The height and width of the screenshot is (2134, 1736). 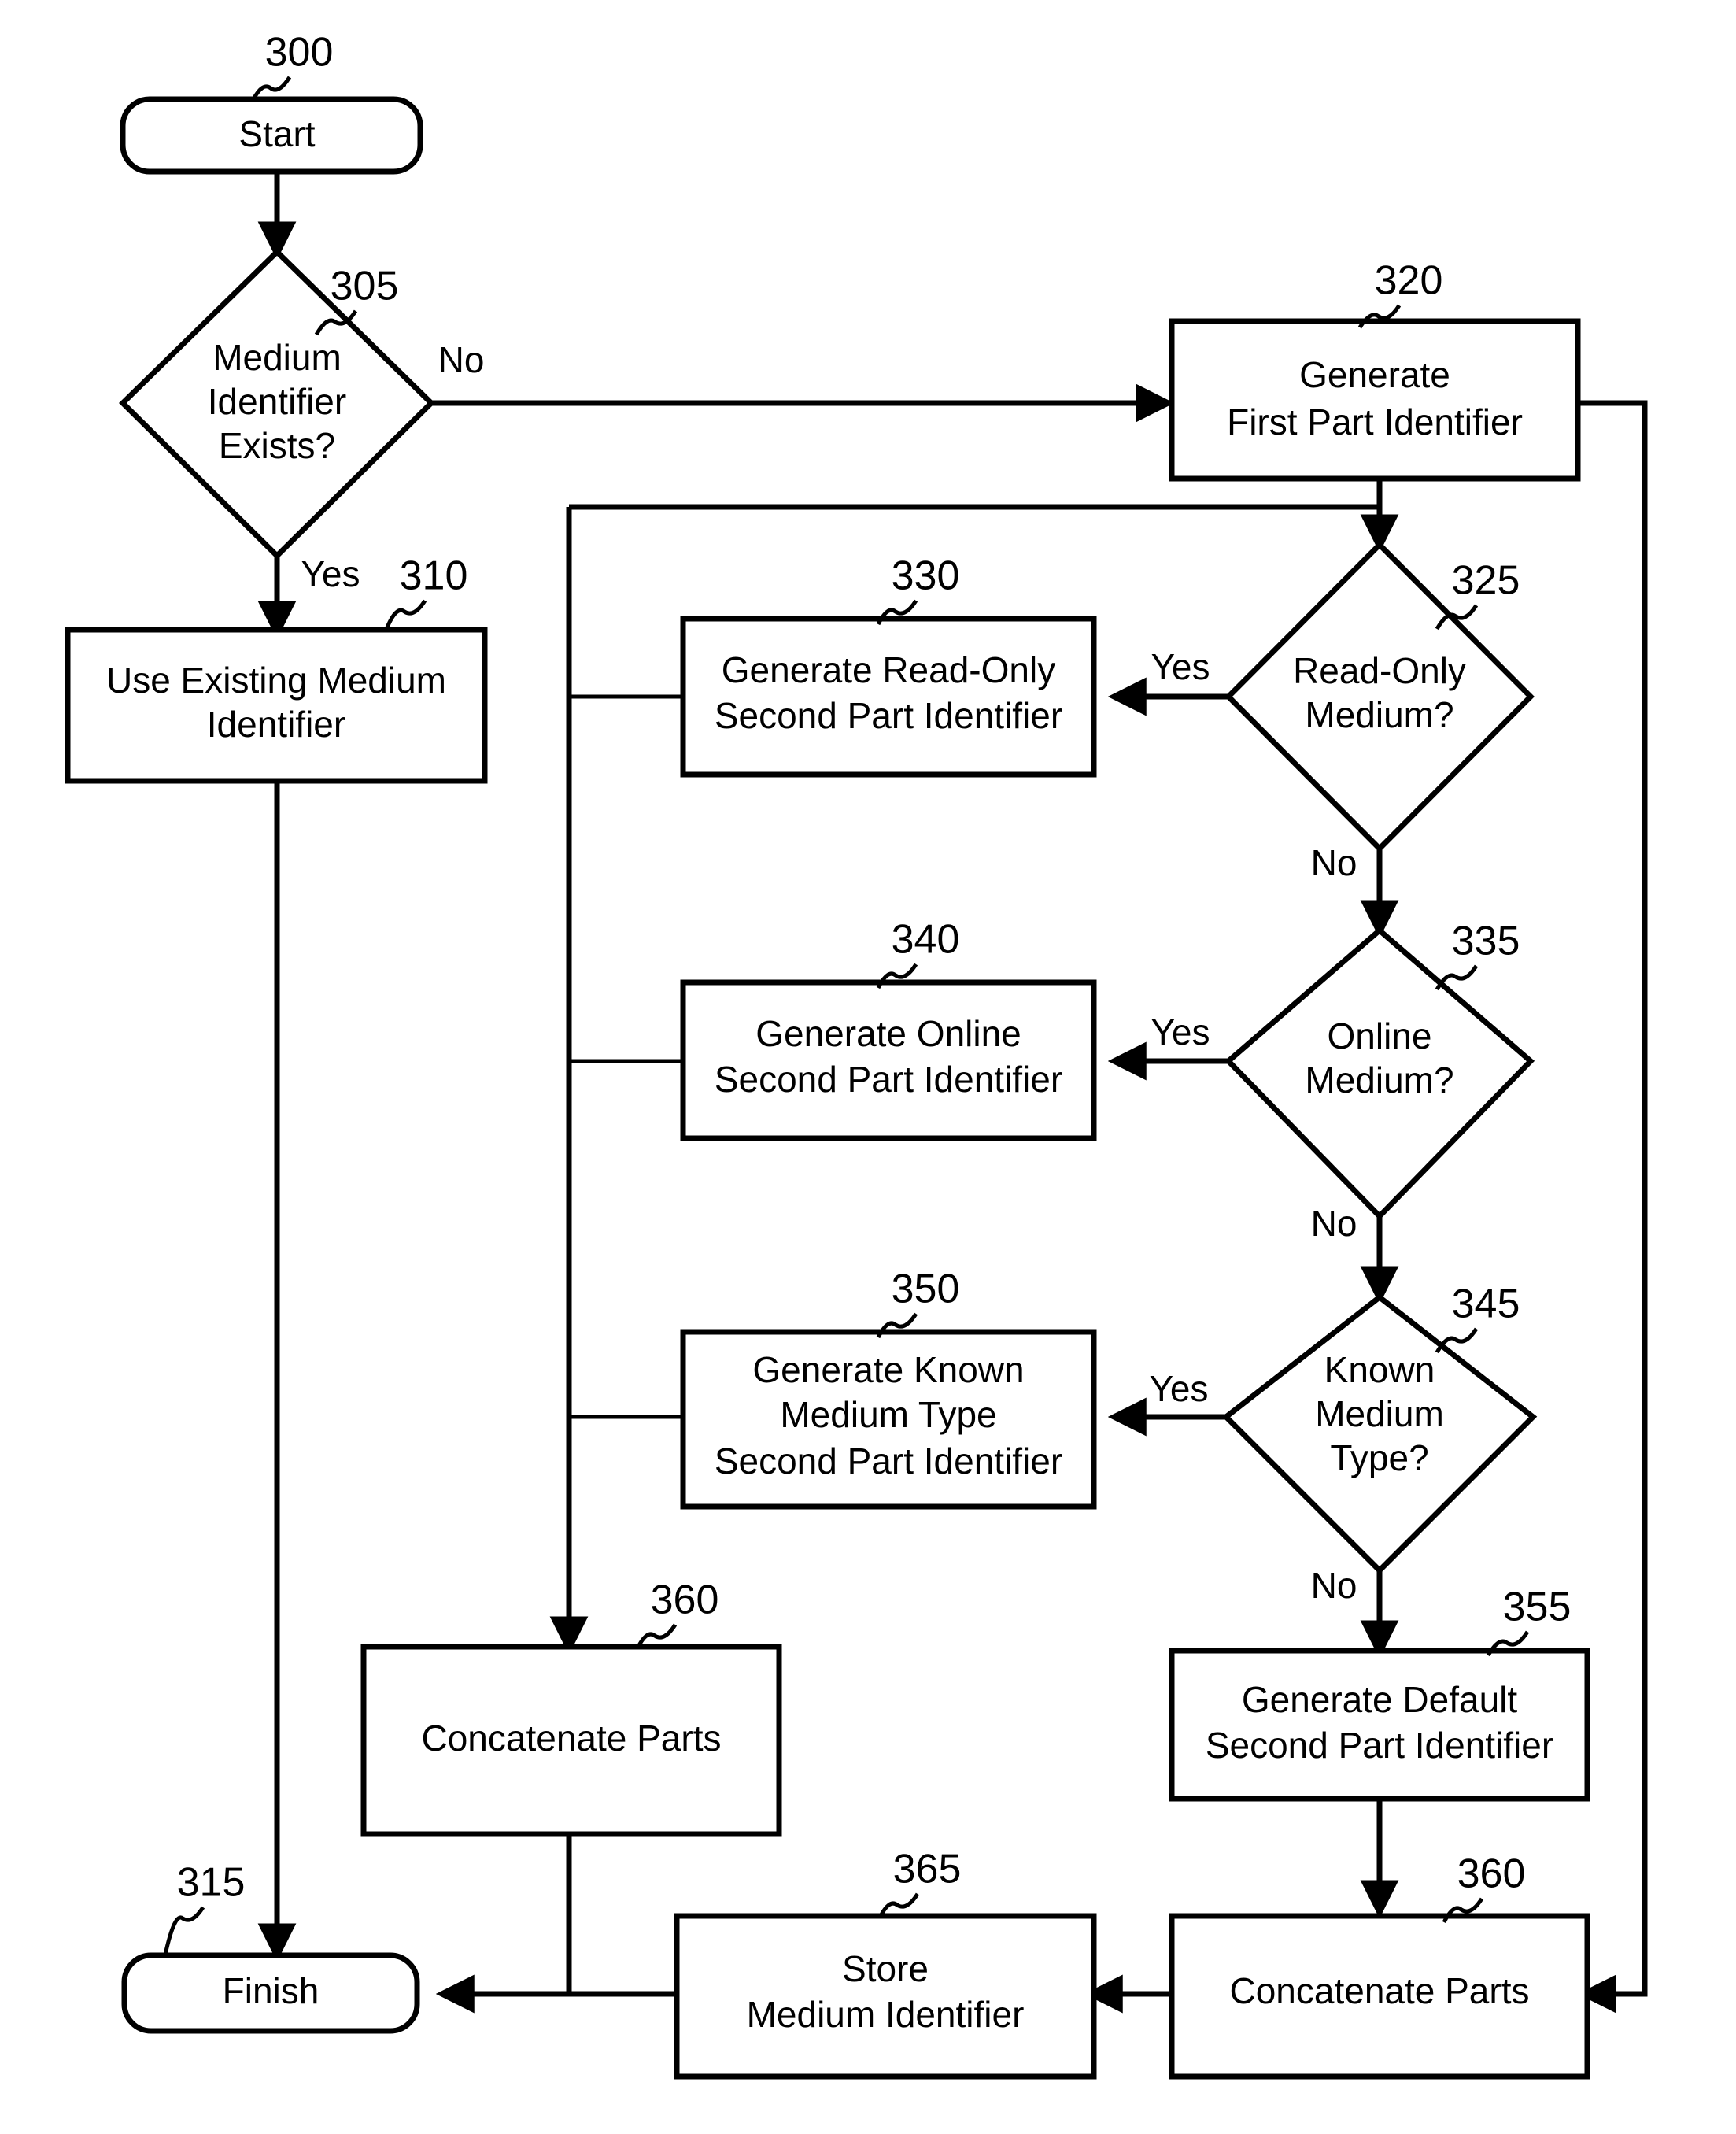 I want to click on node-generate-known-medium-type-second-part-label-2: Medium Type, so click(x=888, y=1414).